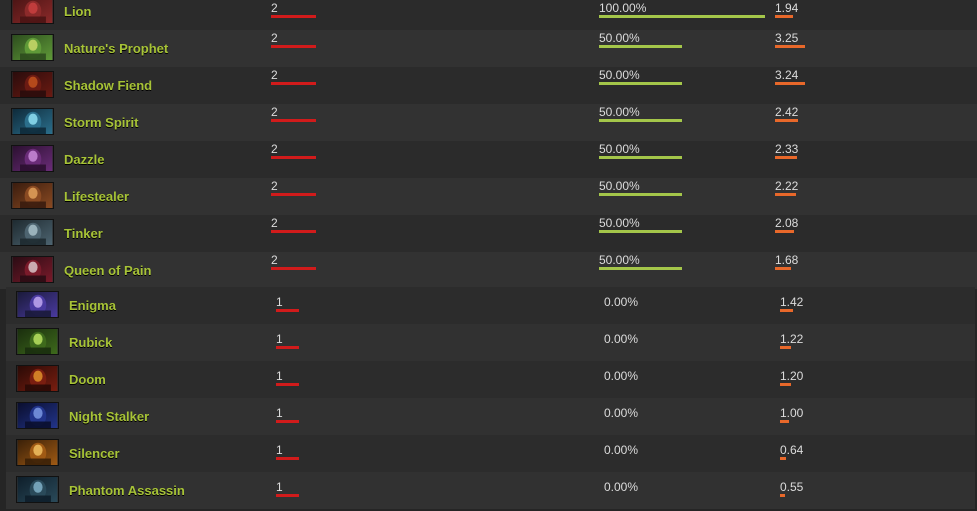 This screenshot has height=511, width=977. I want to click on table-row: Storm Spirit 2 50.00% 2.42, so click(488, 122).